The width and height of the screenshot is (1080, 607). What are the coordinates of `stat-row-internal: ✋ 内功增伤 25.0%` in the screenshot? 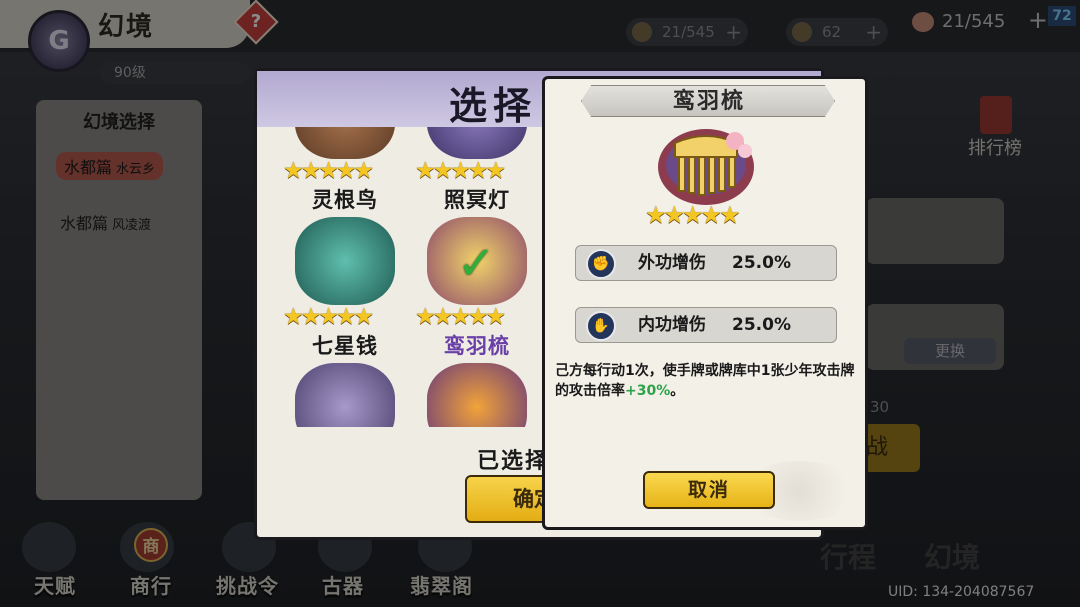 It's located at (706, 325).